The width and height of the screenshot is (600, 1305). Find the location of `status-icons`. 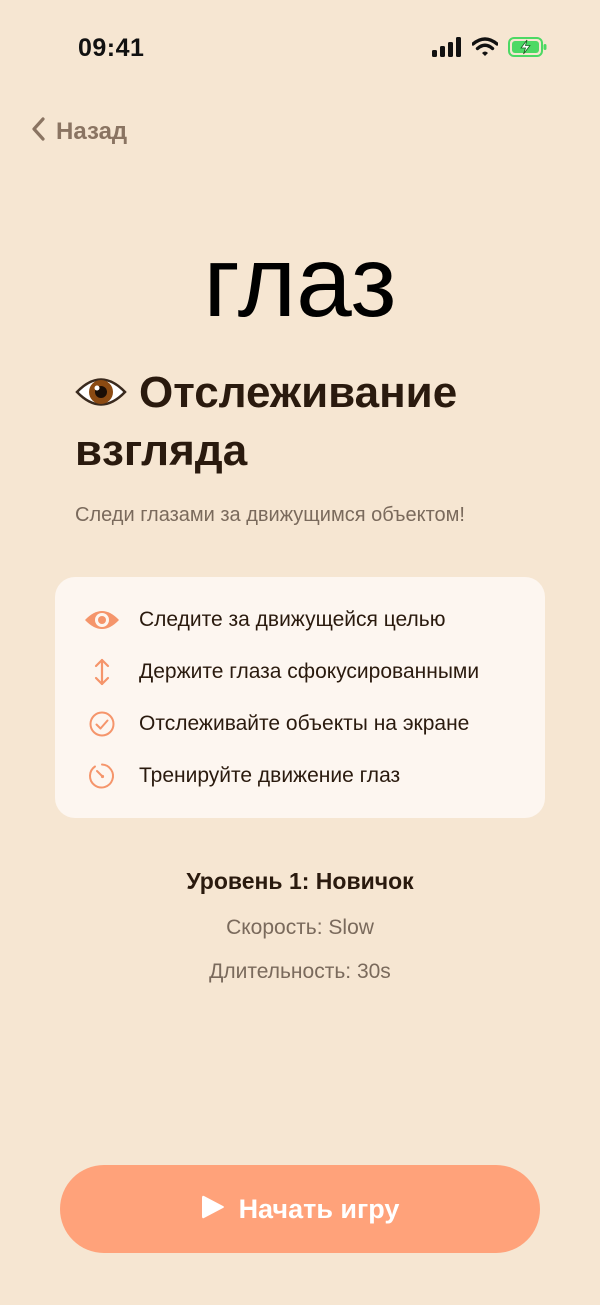

status-icons is located at coordinates (490, 49).